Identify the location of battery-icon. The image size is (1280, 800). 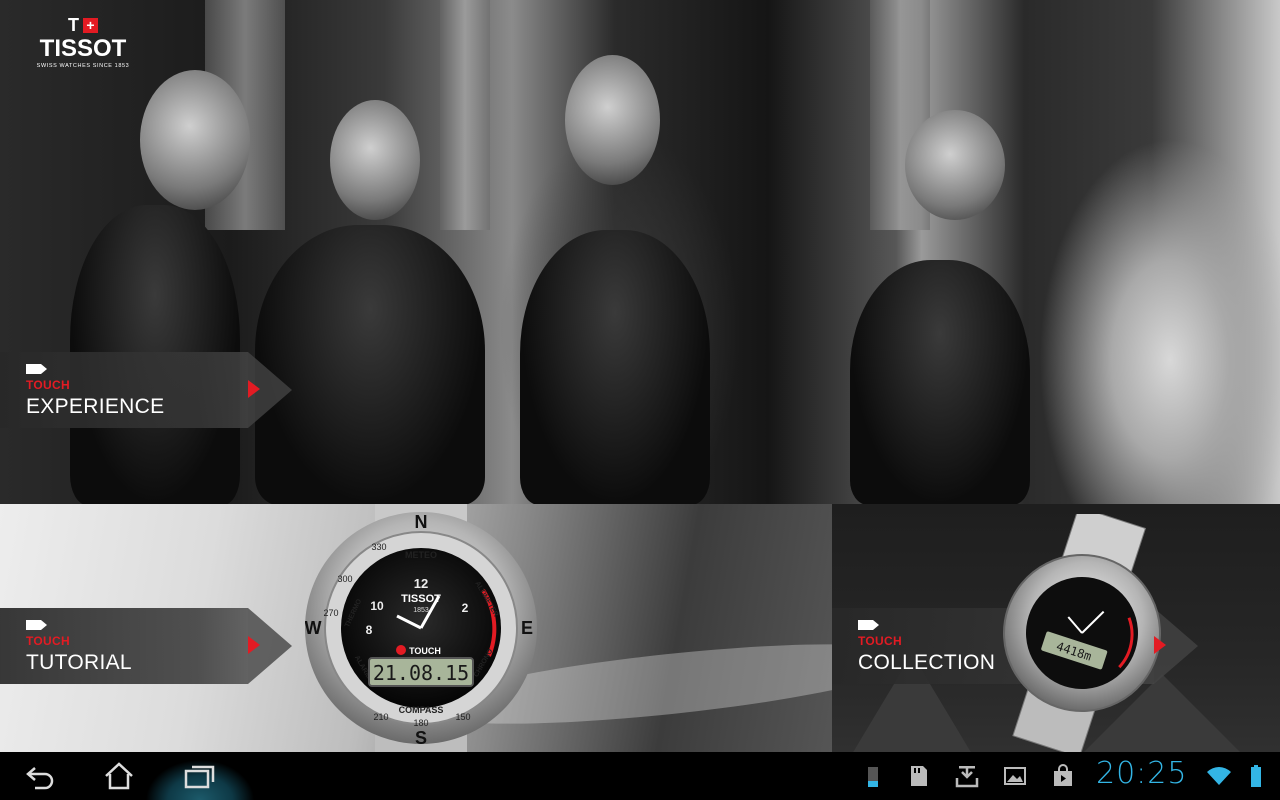
(1256, 776).